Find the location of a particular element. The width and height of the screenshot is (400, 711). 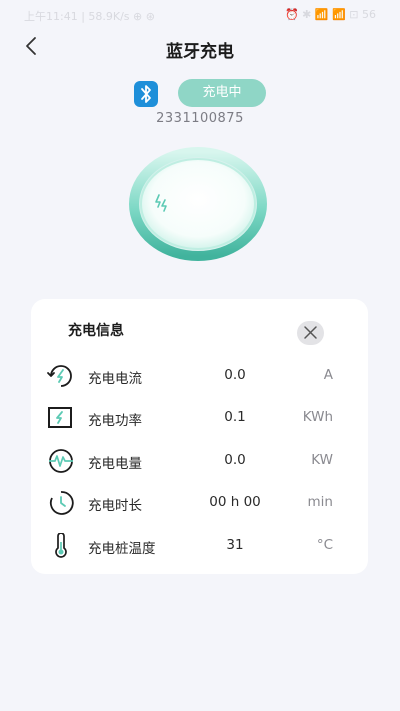

current-icon is located at coordinates (61, 376).